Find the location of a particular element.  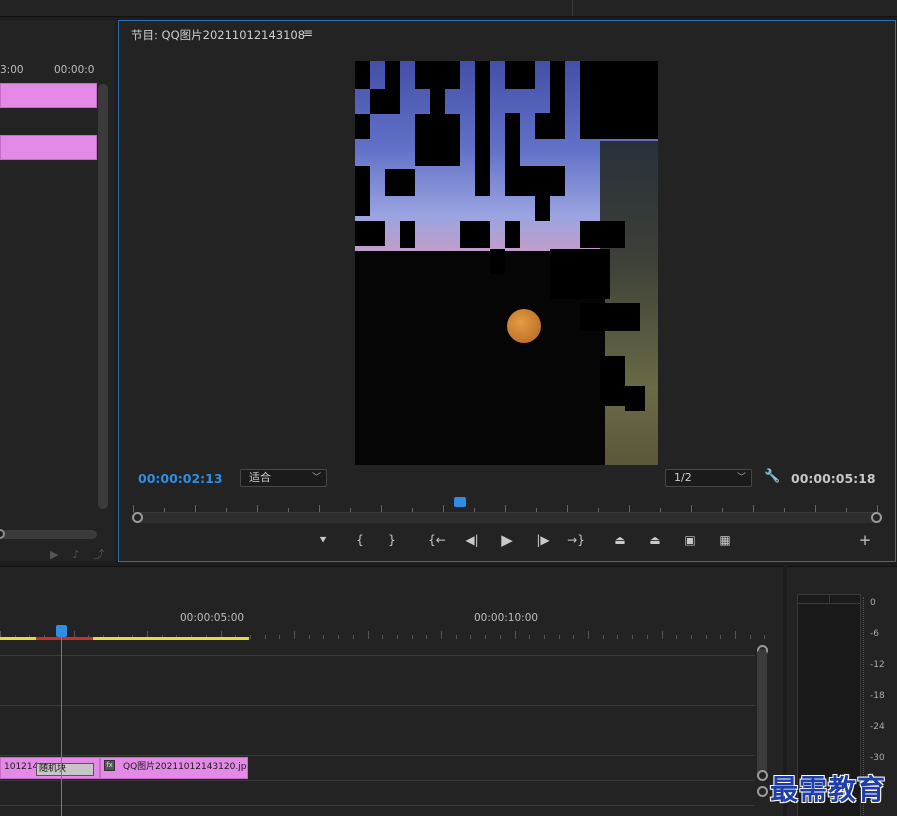

add-marker-button: ⯆ is located at coordinates (323, 540).